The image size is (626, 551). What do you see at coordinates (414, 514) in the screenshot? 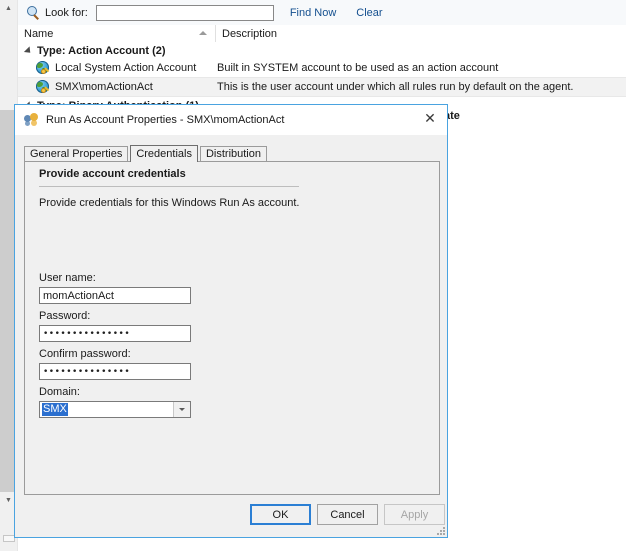
I see `apply-button: Apply` at bounding box center [414, 514].